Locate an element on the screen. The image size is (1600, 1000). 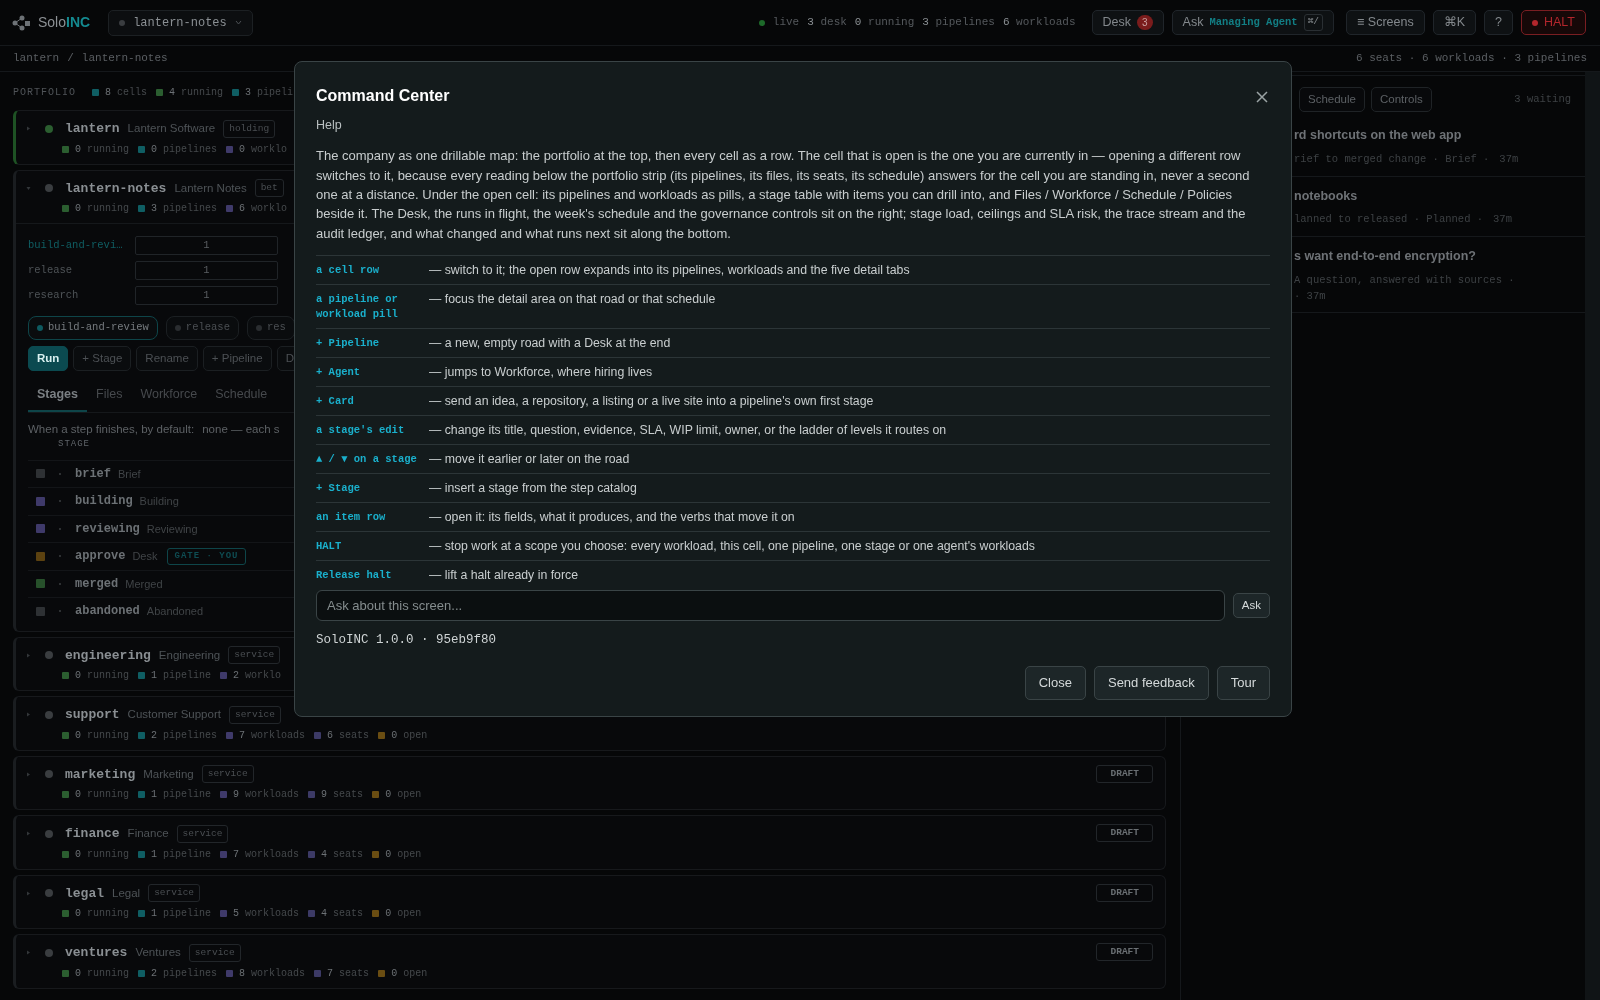
item-time: · 37m is located at coordinates (1310, 296).